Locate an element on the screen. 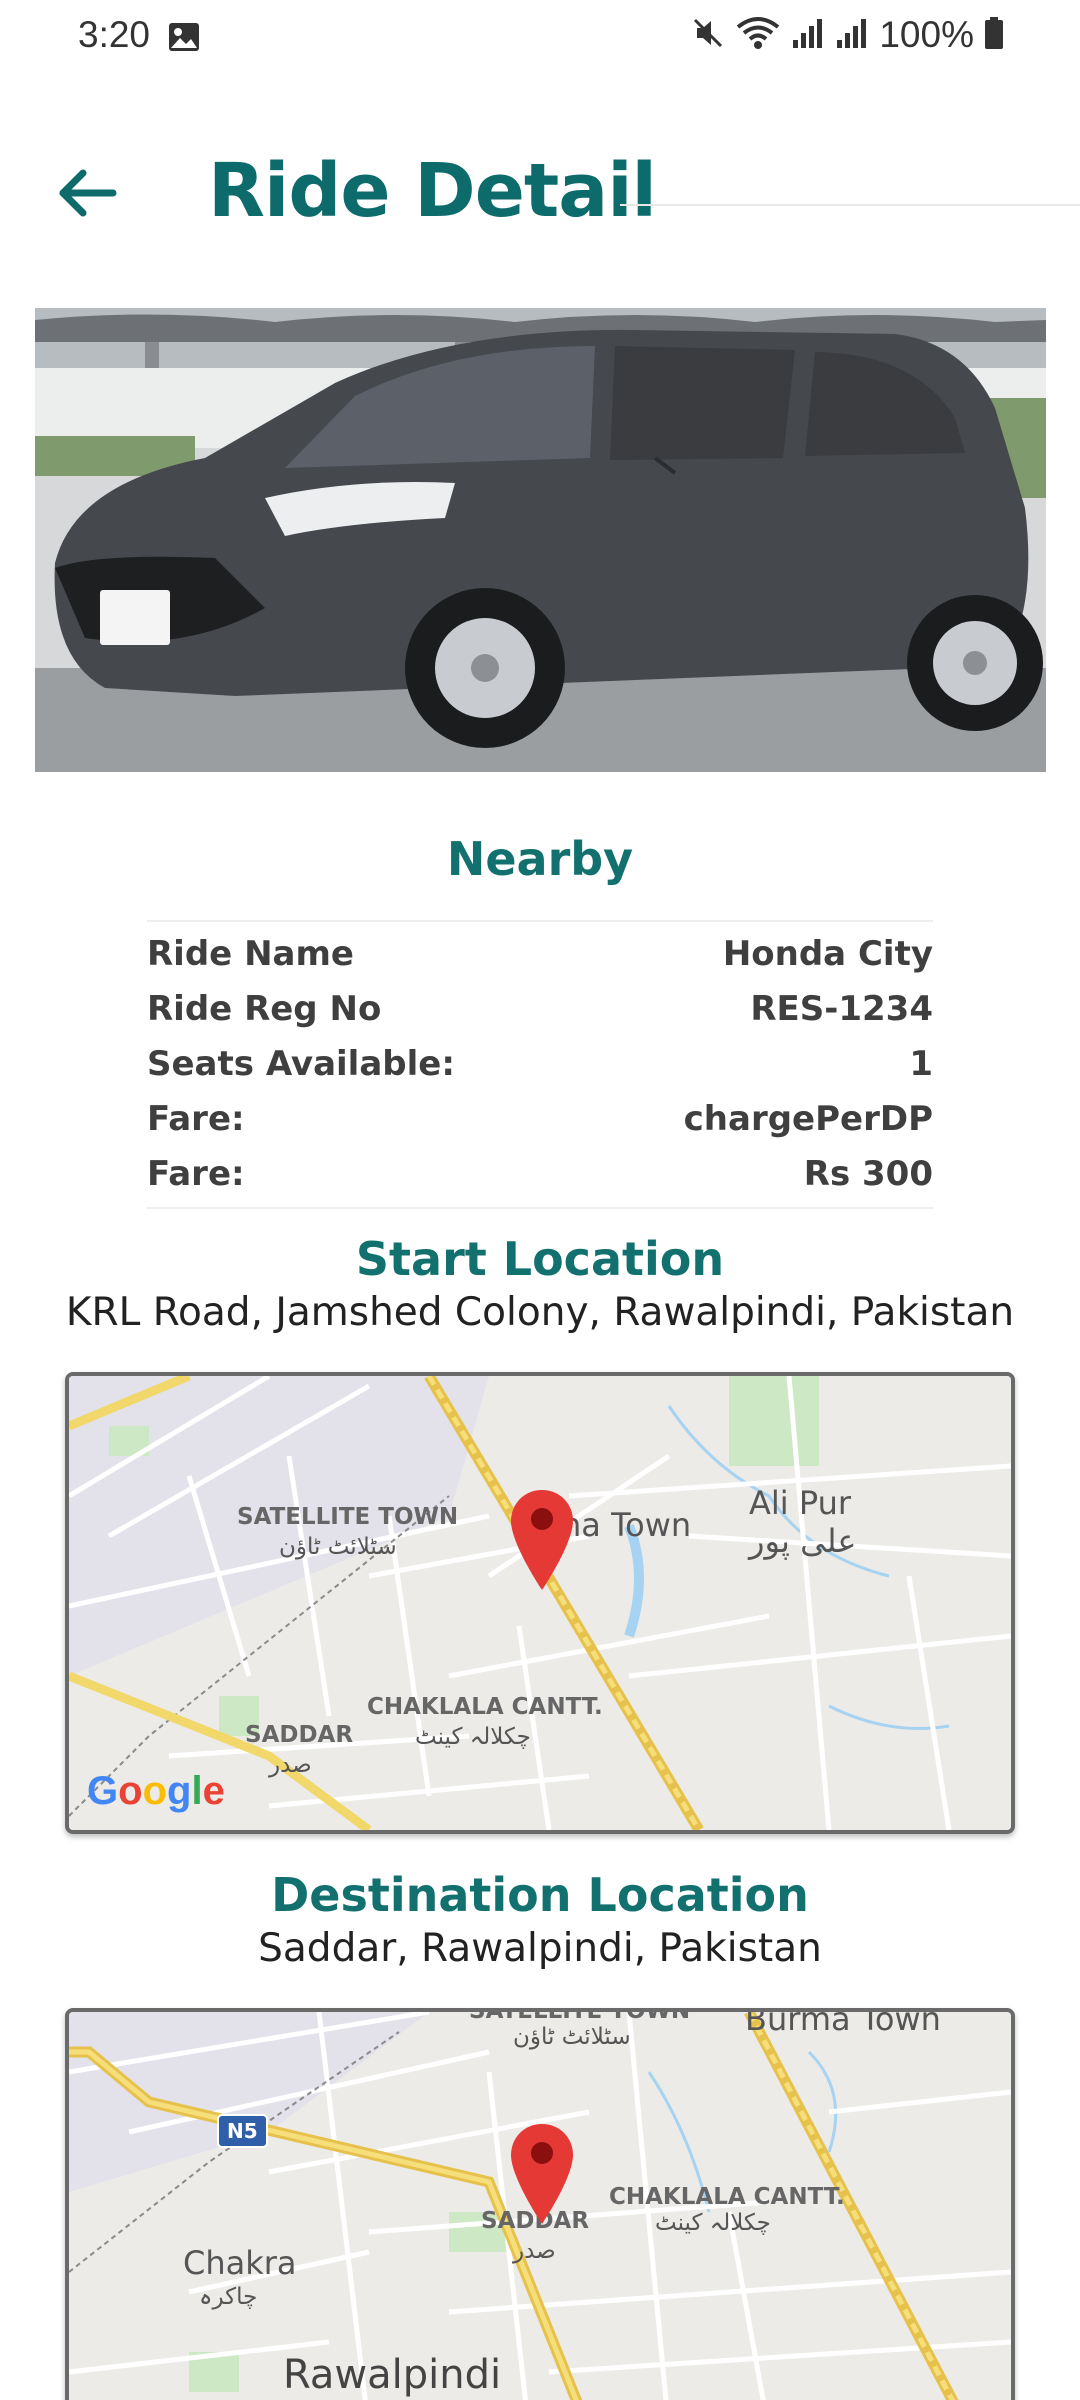 This screenshot has height=2400, width=1080. map-label-burma-town: Burma Town is located at coordinates (843, 2023).